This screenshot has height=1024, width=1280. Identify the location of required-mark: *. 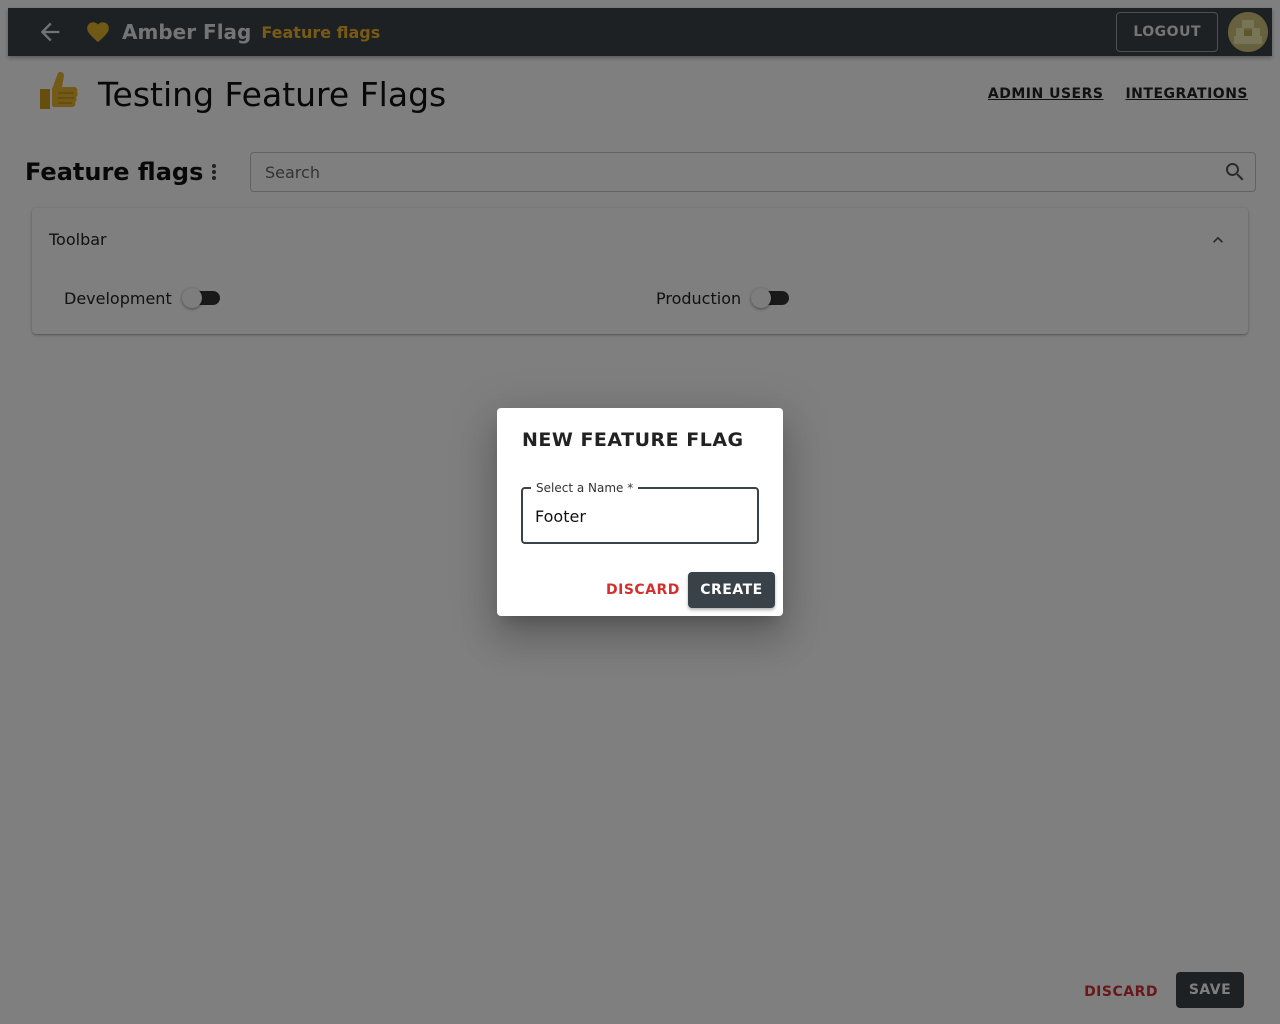
(630, 488).